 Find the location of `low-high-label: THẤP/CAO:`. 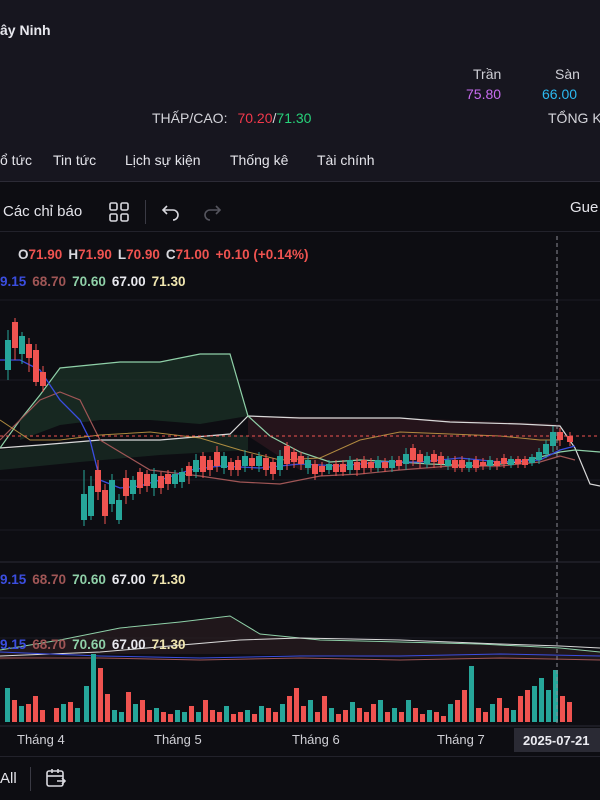

low-high-label: THẤP/CAO: is located at coordinates (190, 118).